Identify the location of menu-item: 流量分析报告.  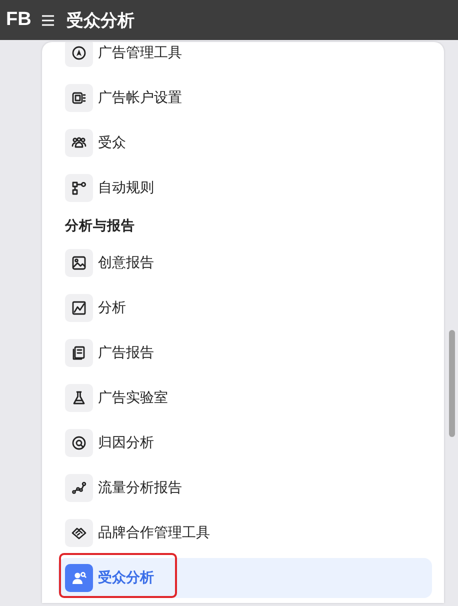
(245, 488).